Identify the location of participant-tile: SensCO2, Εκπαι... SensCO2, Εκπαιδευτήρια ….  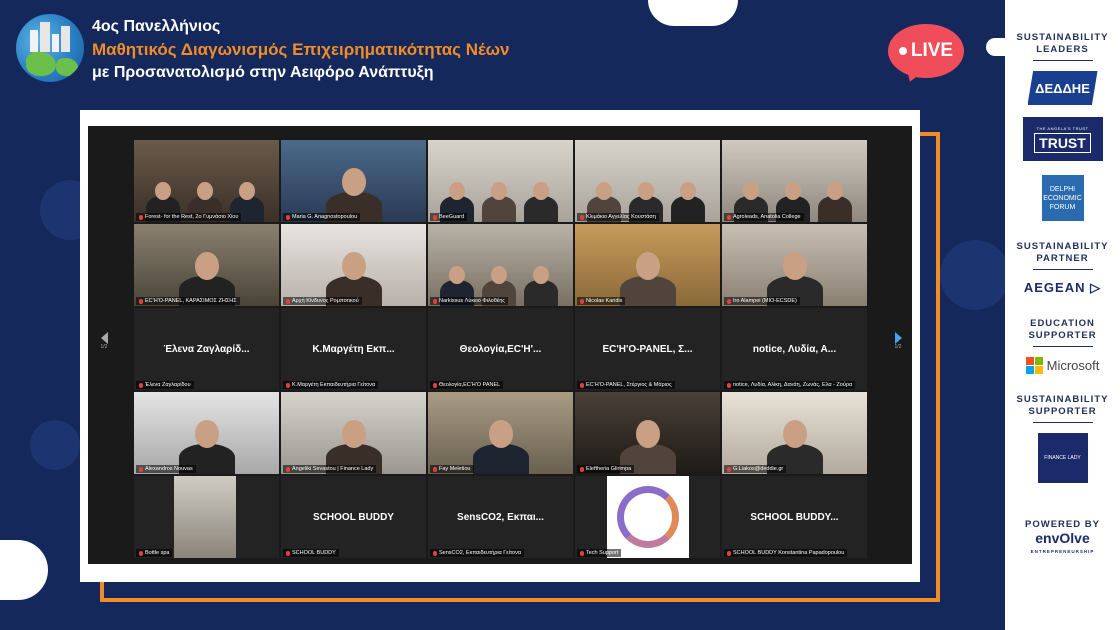
(500, 517).